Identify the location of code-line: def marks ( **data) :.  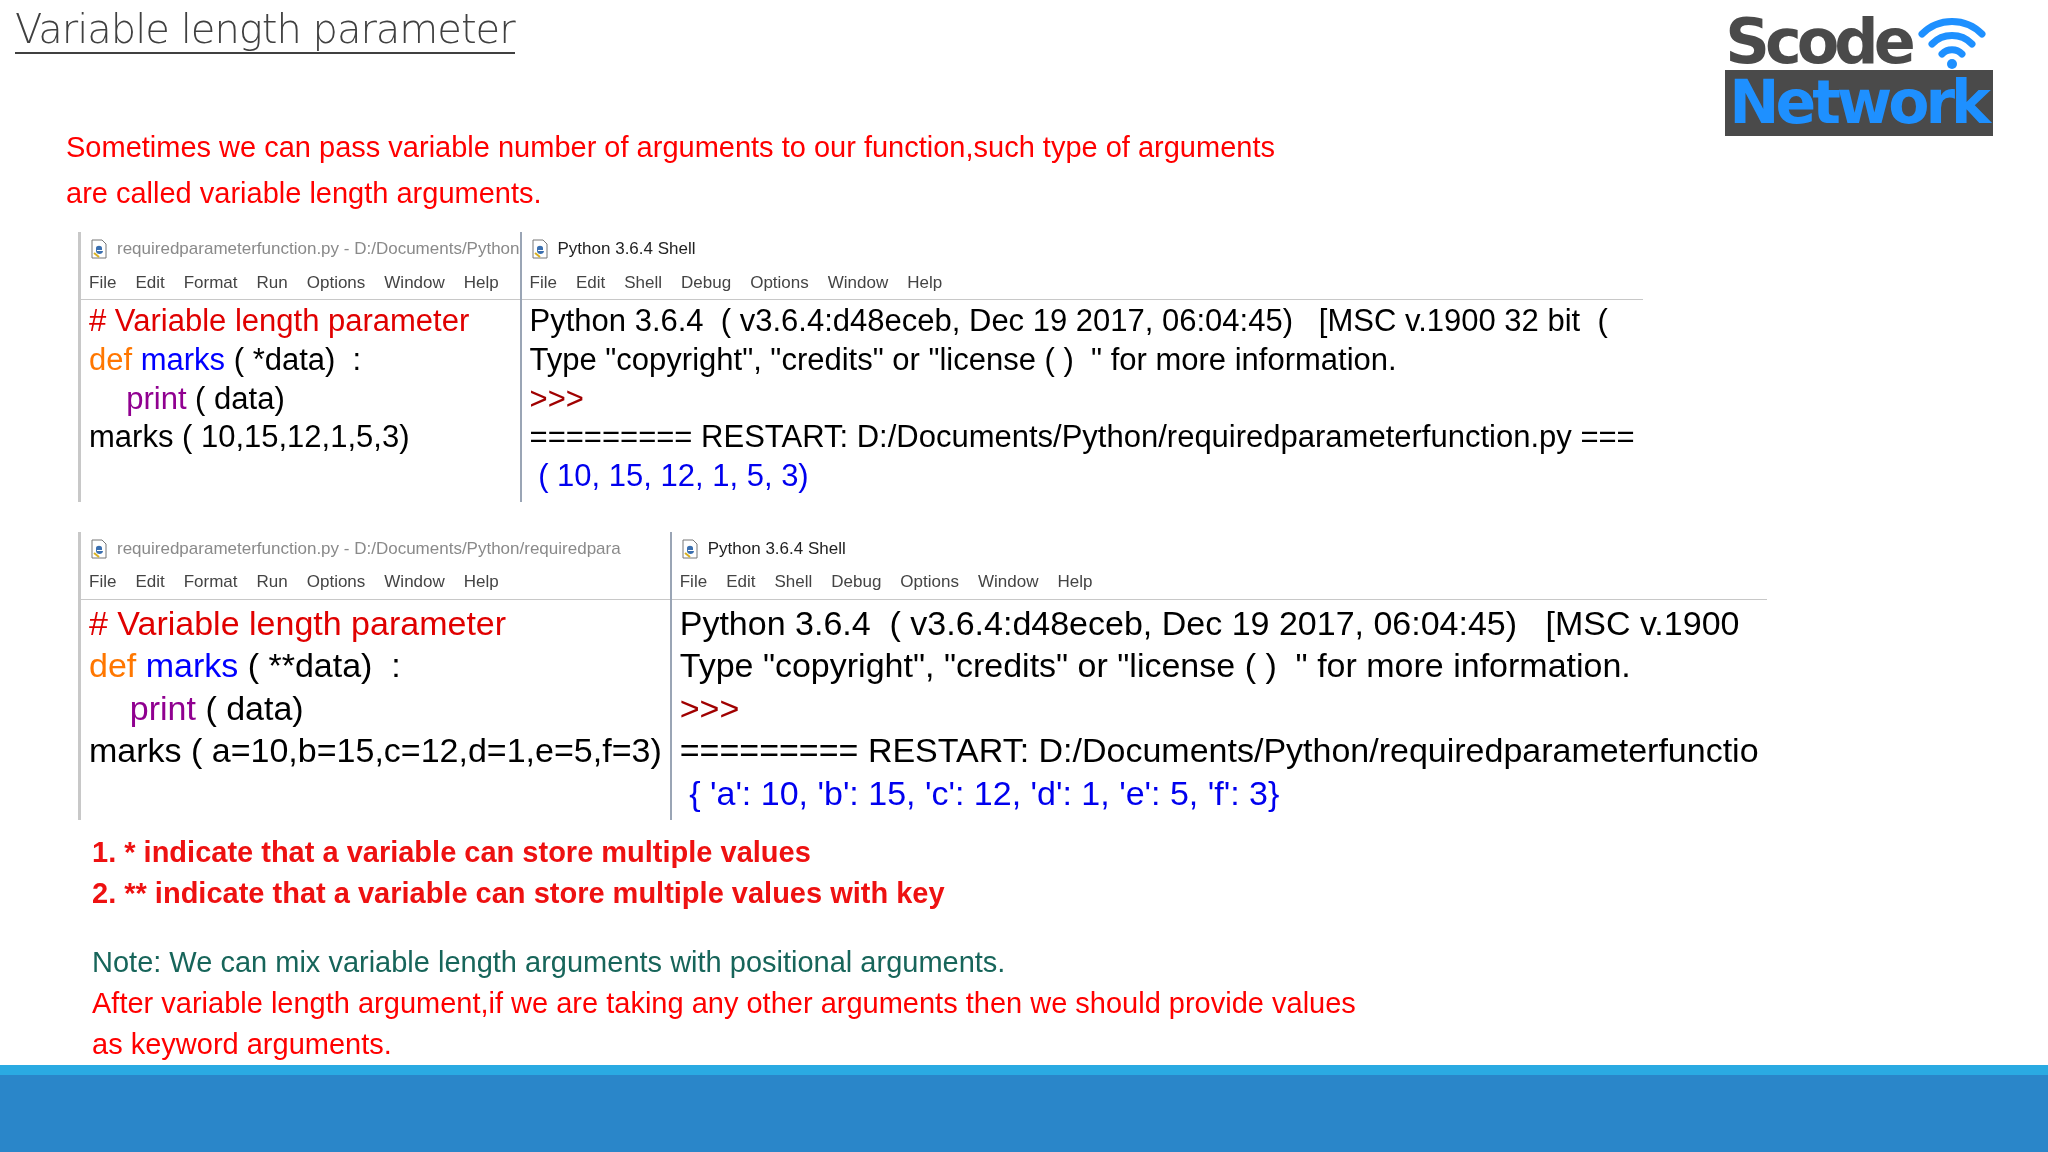
(245, 666).